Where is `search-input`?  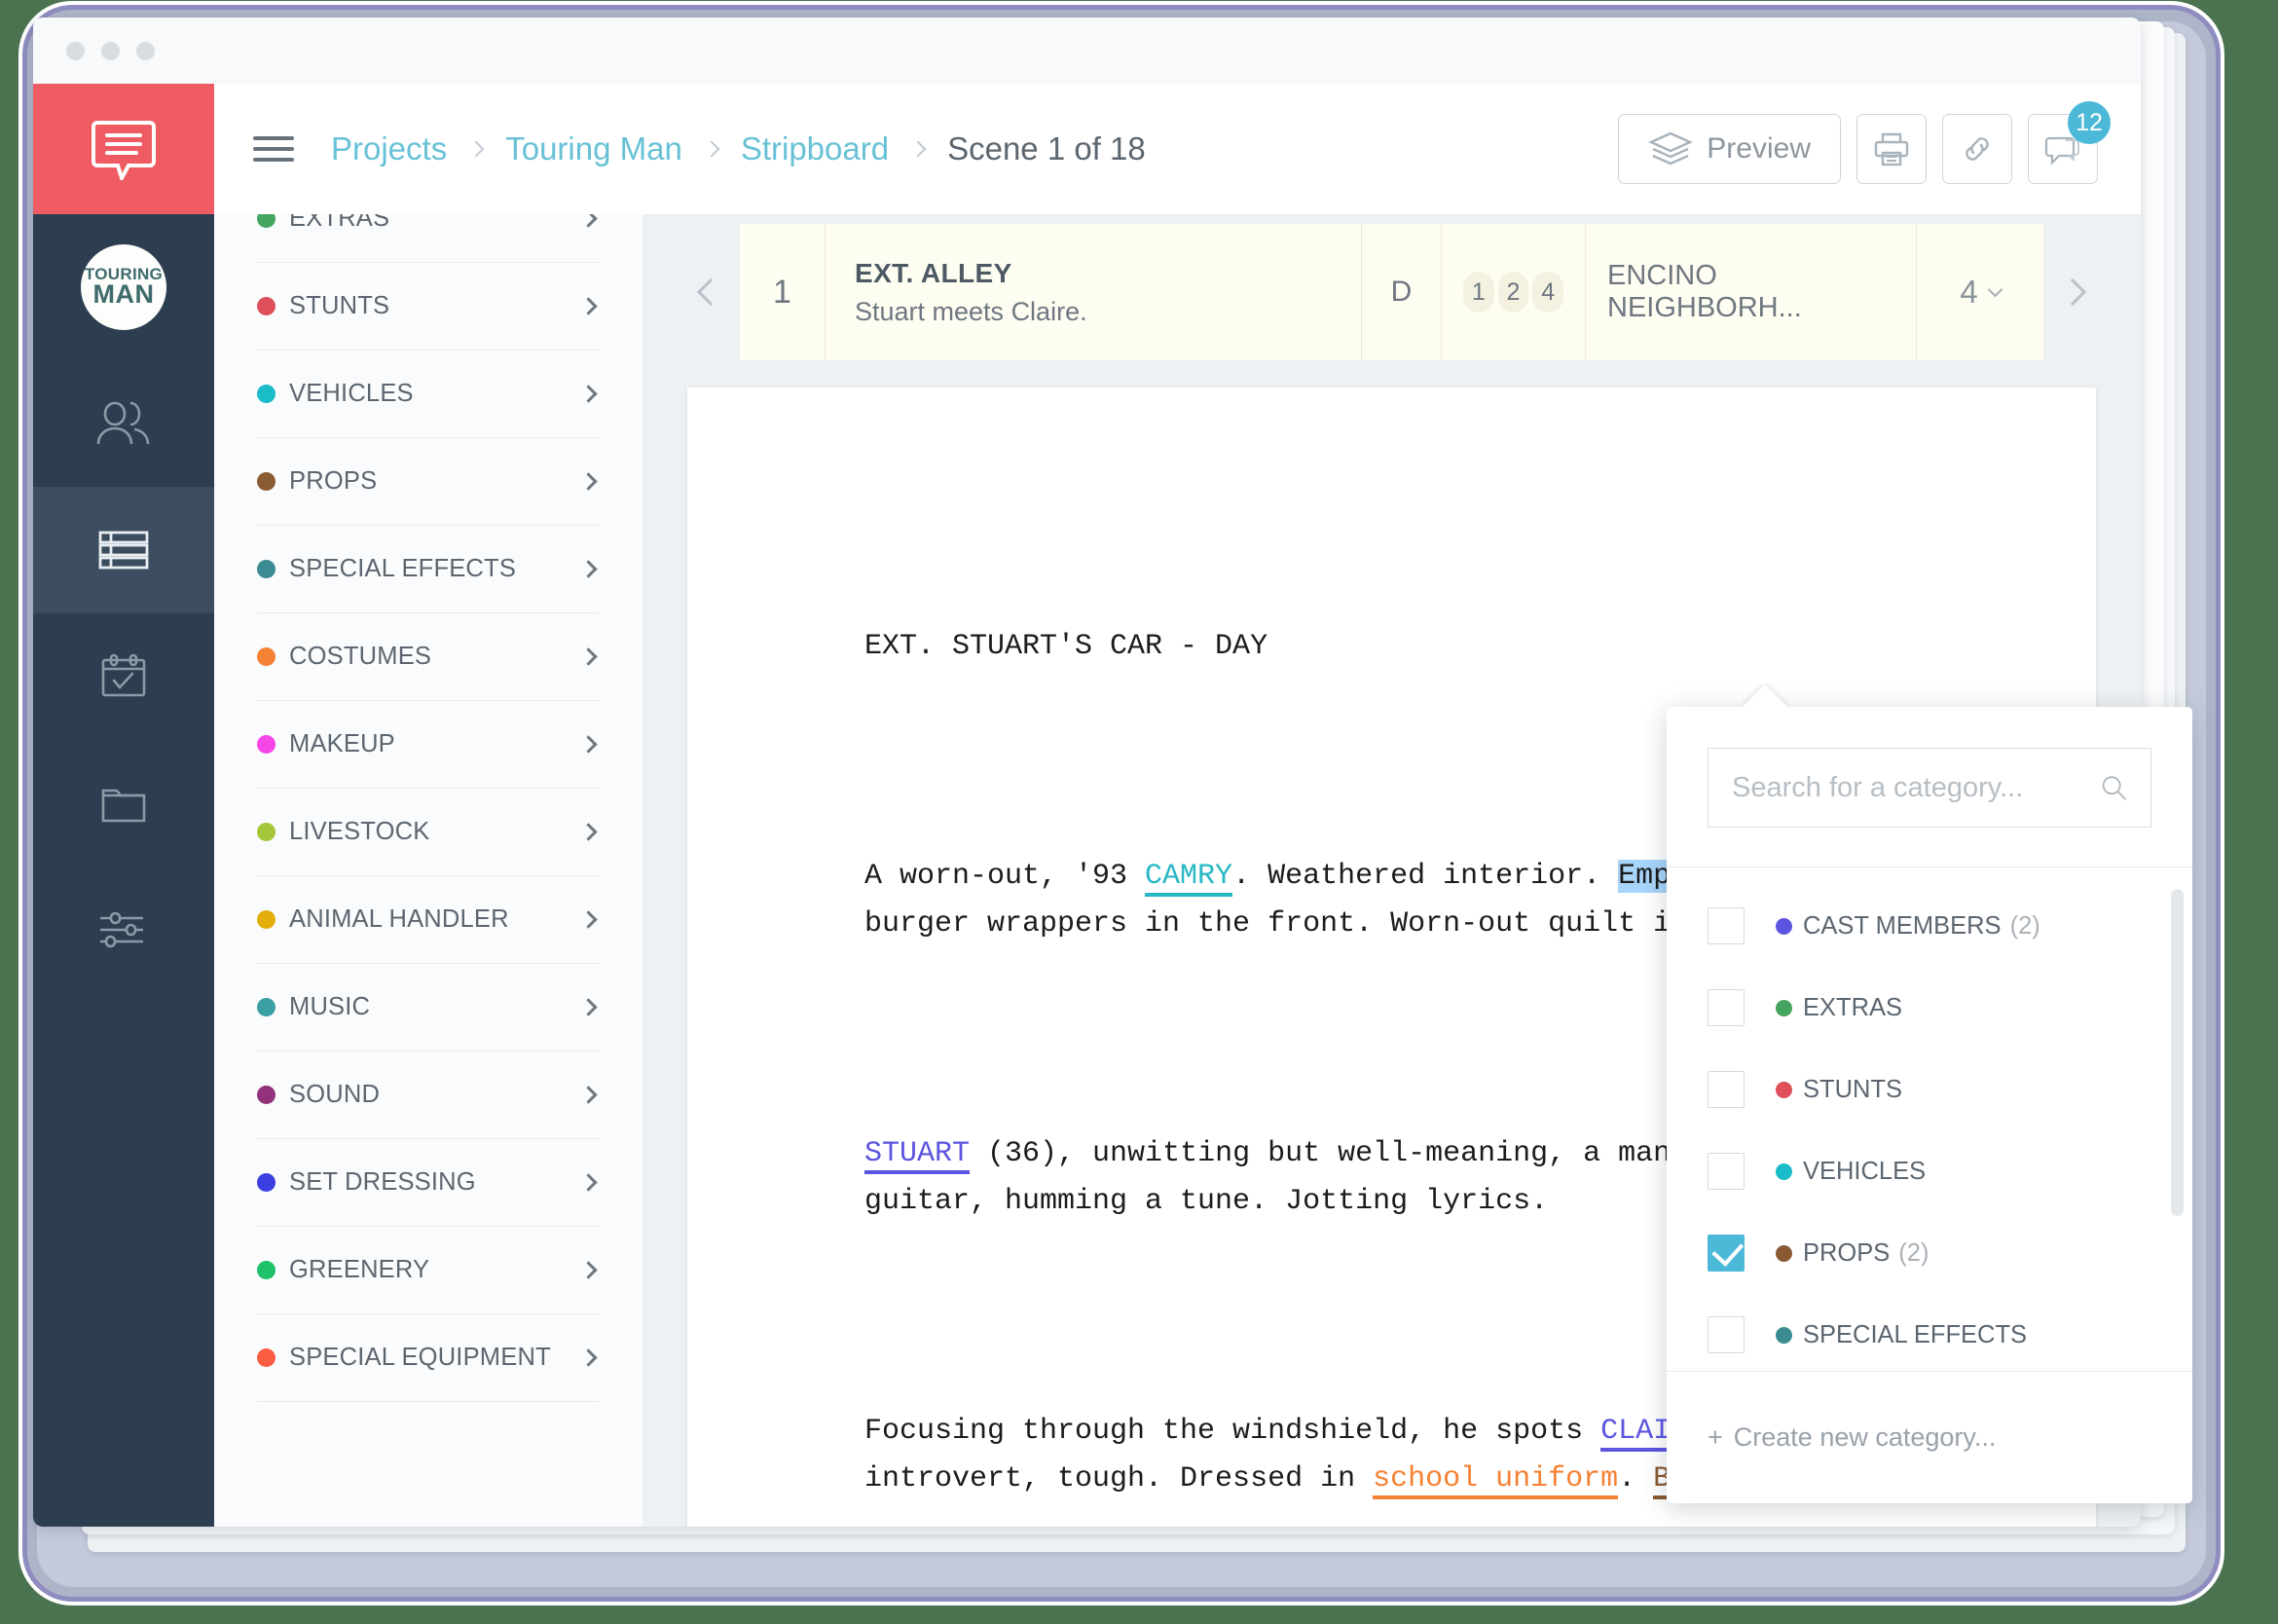 search-input is located at coordinates (1915, 787).